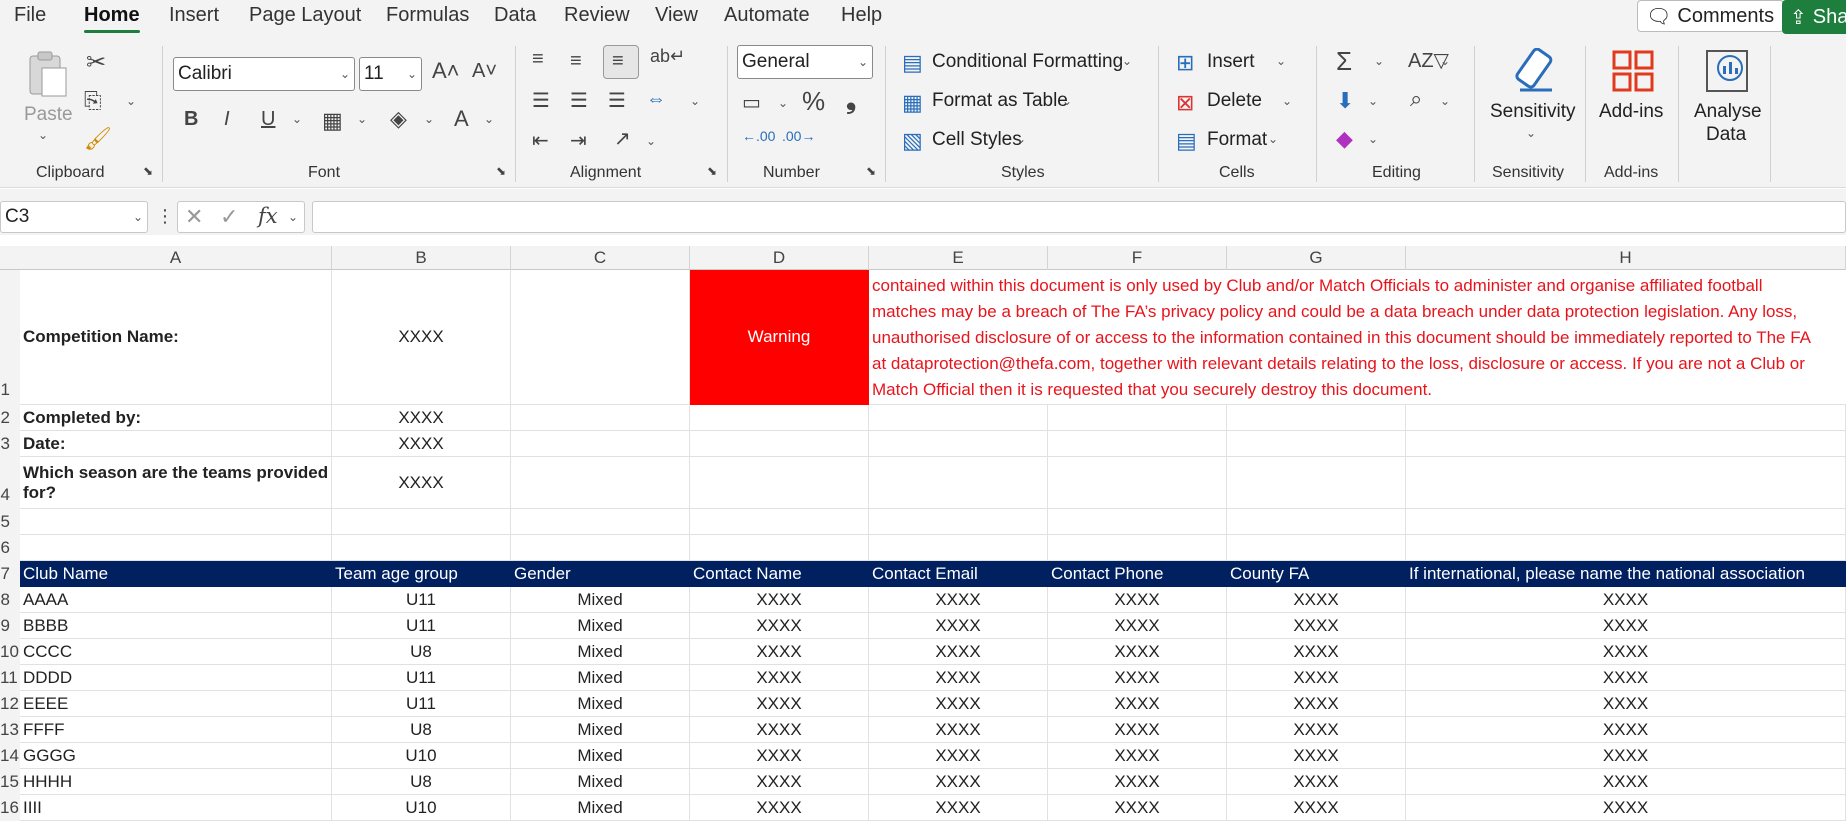  I want to click on comments-button: 🗨 Comments, so click(1710, 16).